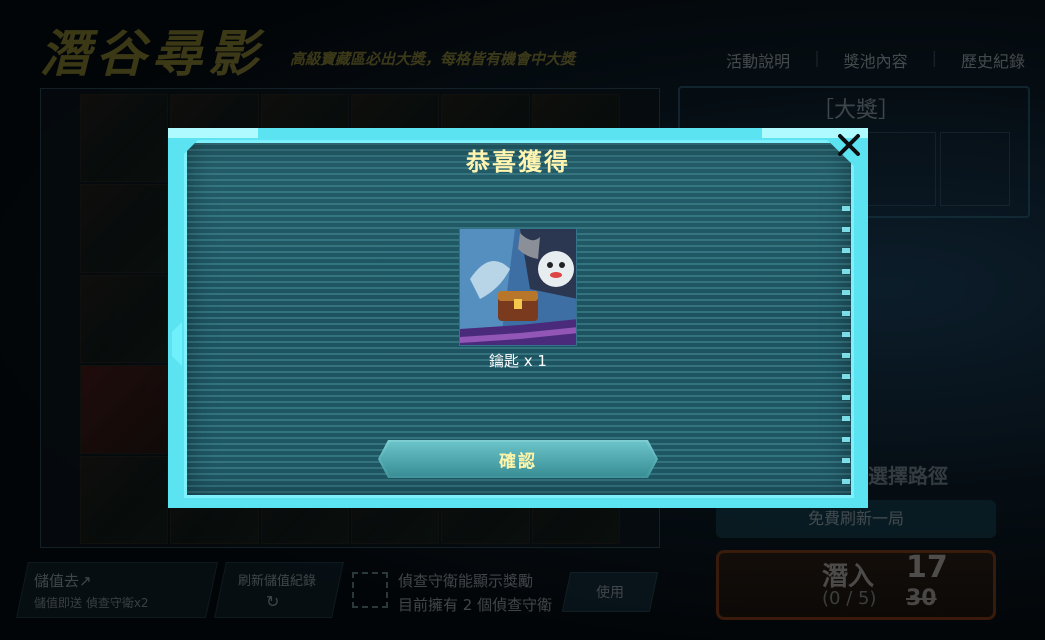 This screenshot has width=1045, height=640. What do you see at coordinates (518, 162) in the screenshot?
I see `dialog-title: 恭喜獲得` at bounding box center [518, 162].